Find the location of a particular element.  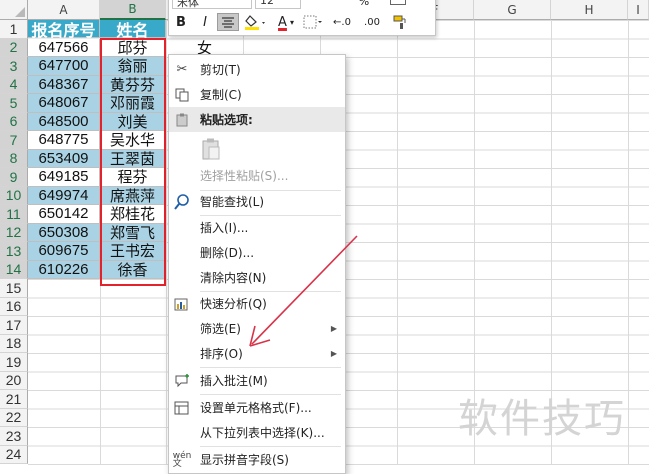

watermark: 软件技巧 is located at coordinates (542, 419).